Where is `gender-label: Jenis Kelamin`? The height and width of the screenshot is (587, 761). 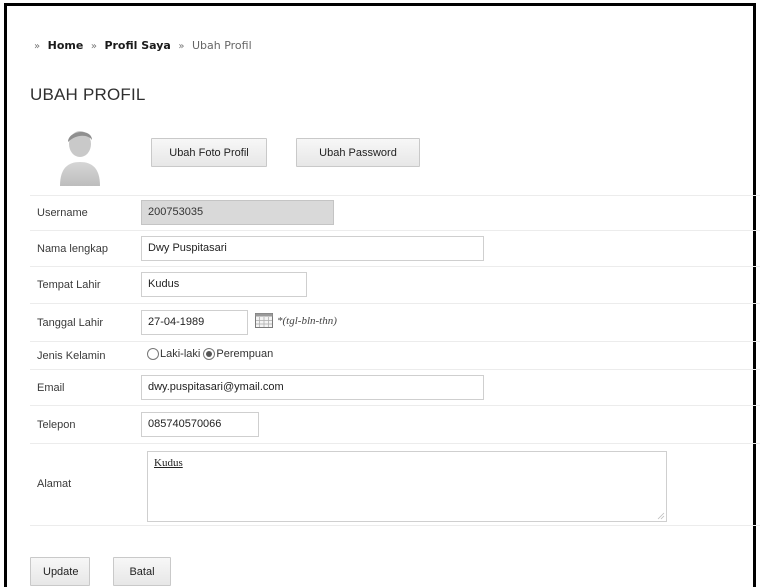 gender-label: Jenis Kelamin is located at coordinates (71, 356).